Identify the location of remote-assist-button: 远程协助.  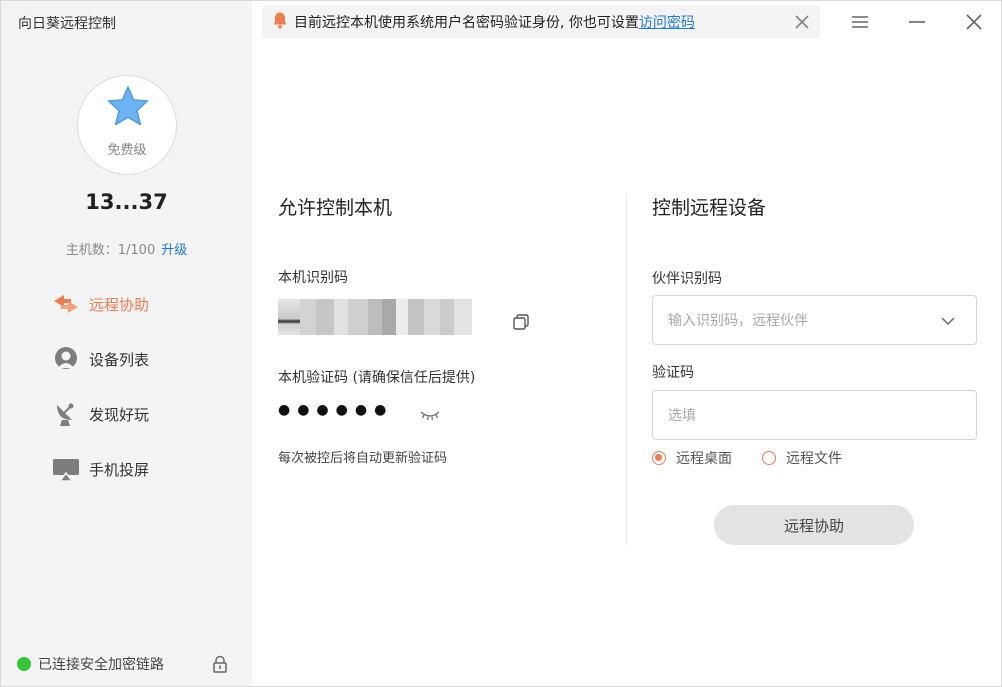
(814, 525).